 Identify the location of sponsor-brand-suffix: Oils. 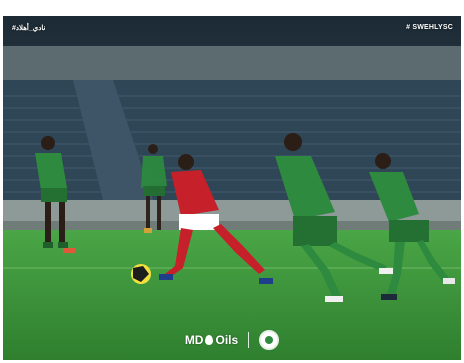
(227, 340).